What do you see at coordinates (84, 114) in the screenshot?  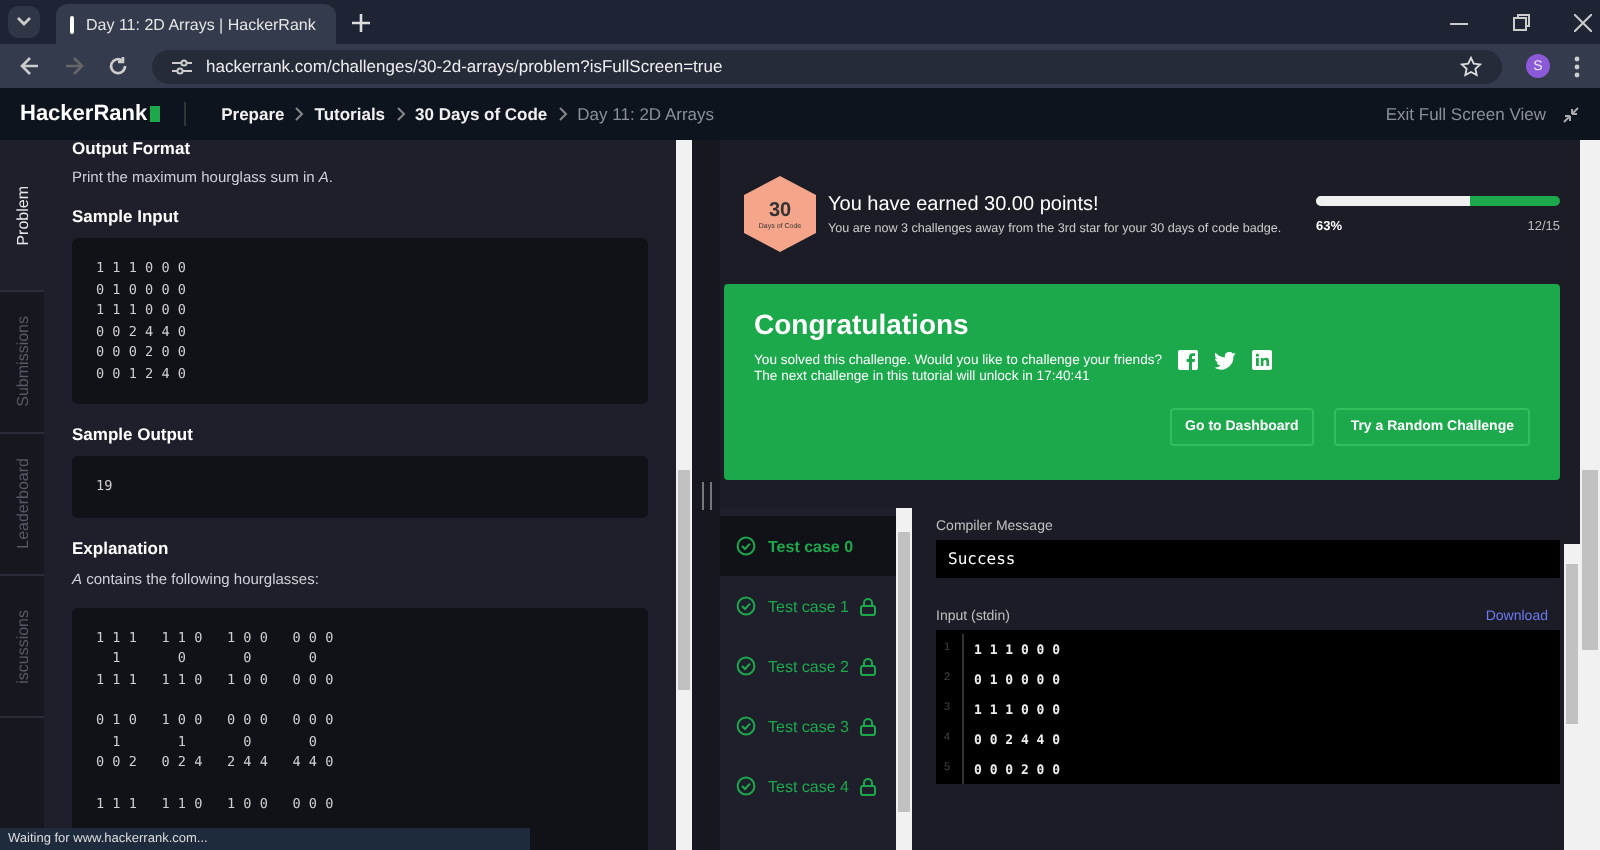 I see `site-logo: HackerRank` at bounding box center [84, 114].